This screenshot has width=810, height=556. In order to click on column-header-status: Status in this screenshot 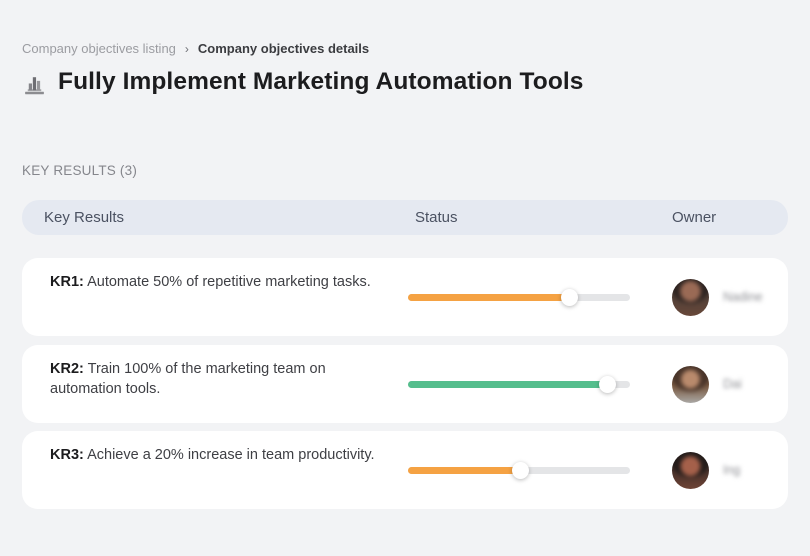, I will do `click(436, 217)`.